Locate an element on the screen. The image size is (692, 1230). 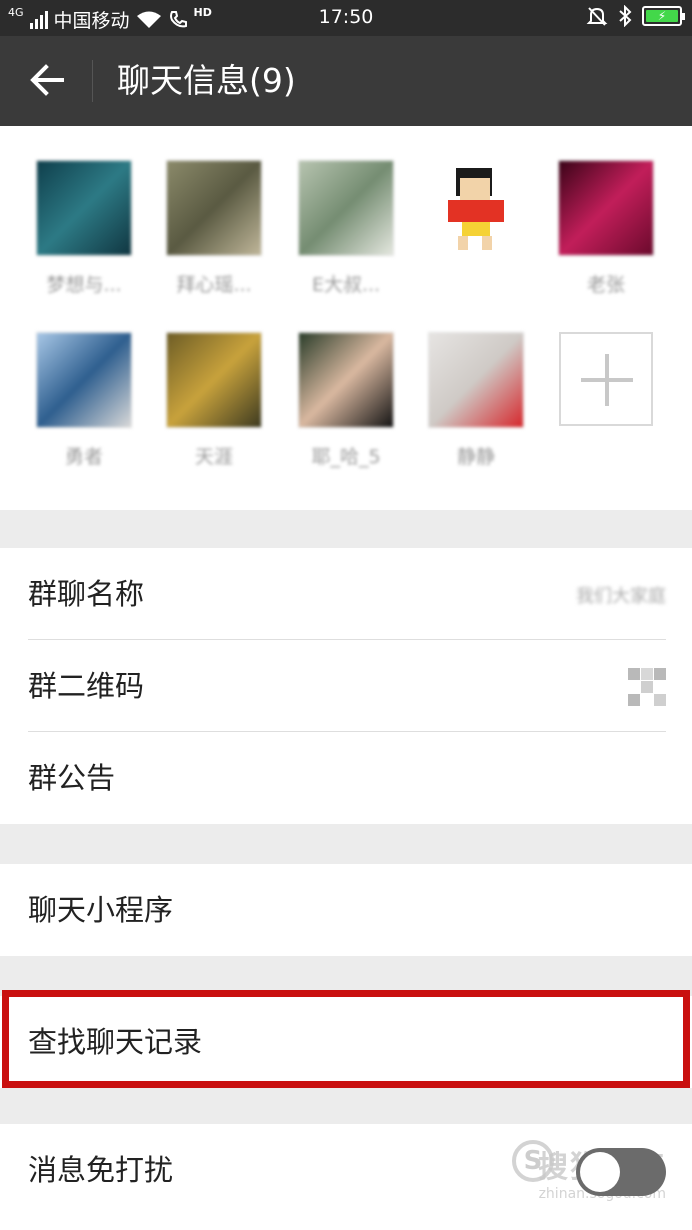
plus-icon is located at coordinates (606, 379).